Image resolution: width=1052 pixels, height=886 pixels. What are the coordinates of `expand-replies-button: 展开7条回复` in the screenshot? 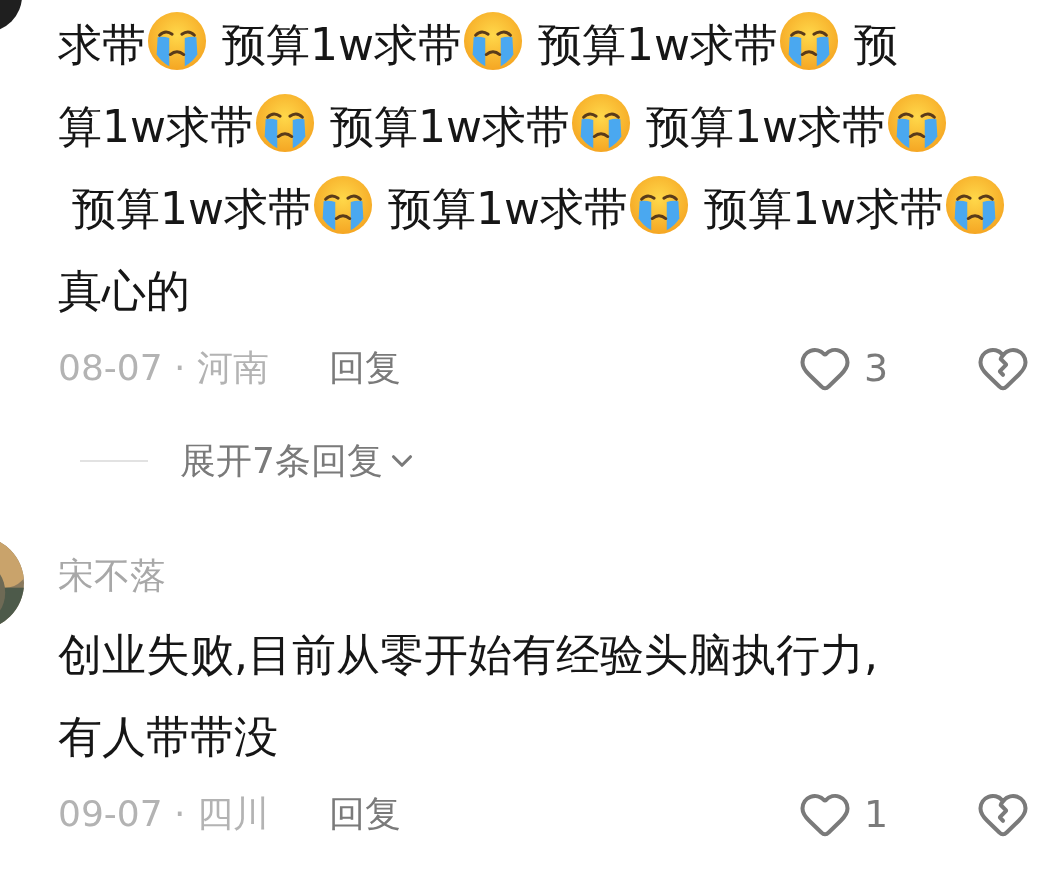 It's located at (299, 461).